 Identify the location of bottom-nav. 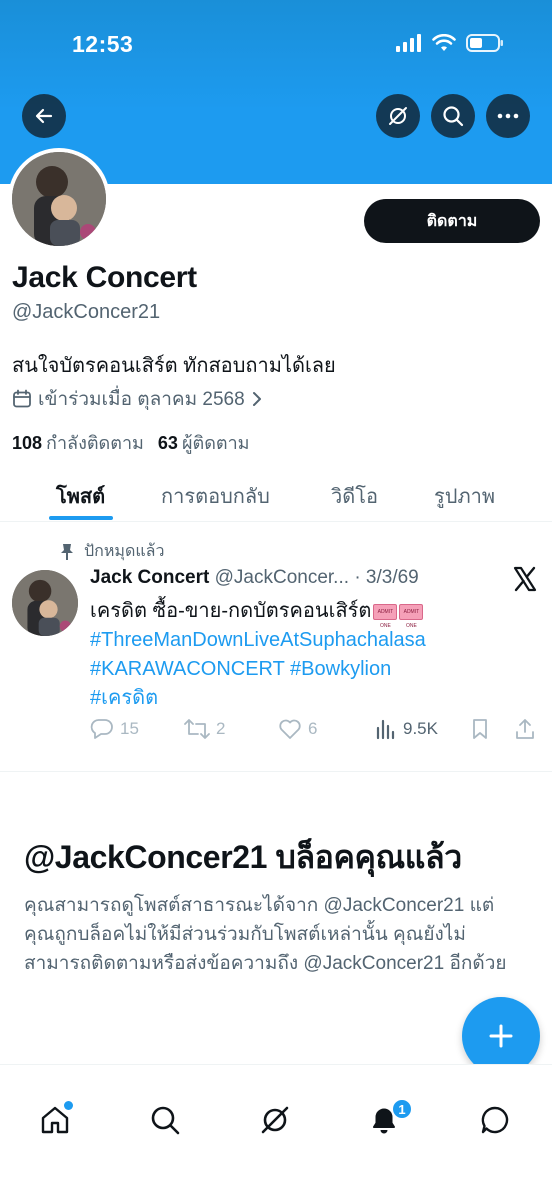
(276, 1132).